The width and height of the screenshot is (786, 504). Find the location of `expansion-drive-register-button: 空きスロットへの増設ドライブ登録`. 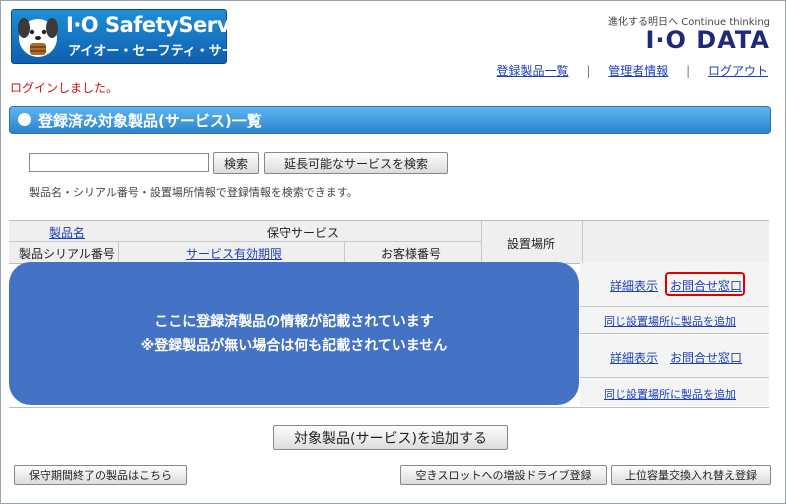

expansion-drive-register-button: 空きスロットへの増設ドライブ登録 is located at coordinates (503, 475).